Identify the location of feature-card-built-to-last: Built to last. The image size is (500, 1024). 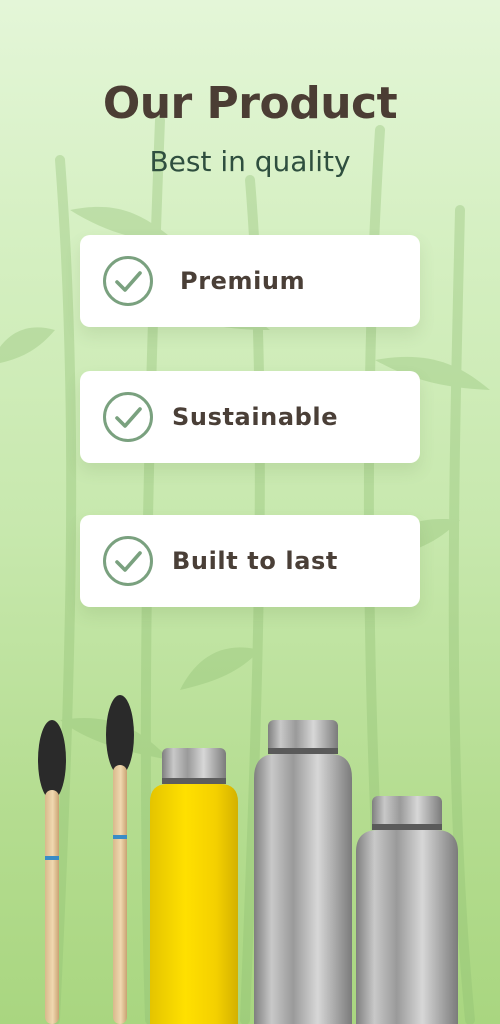
(250, 561).